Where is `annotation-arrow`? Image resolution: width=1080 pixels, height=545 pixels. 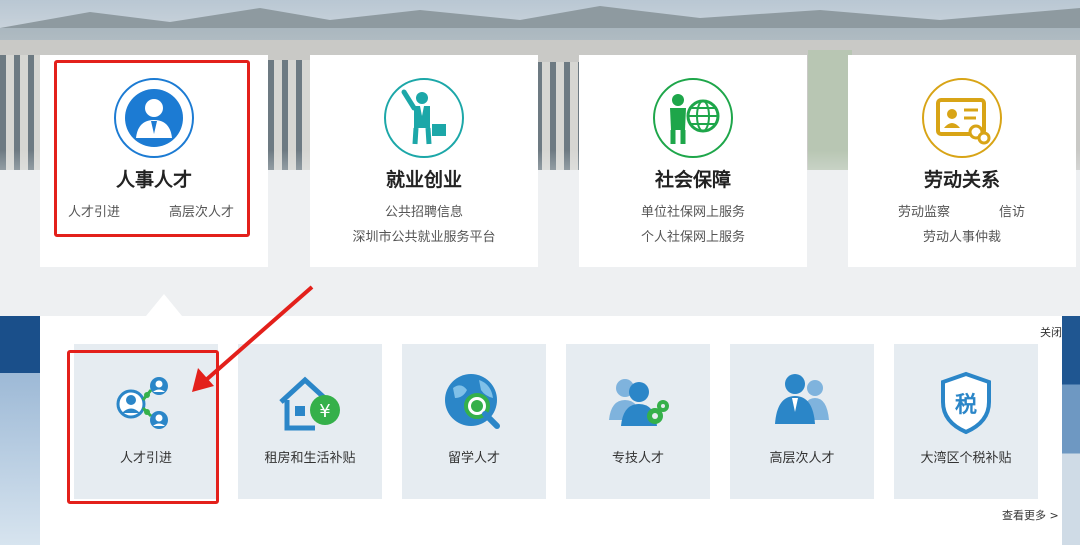 annotation-arrow is located at coordinates (253, 338).